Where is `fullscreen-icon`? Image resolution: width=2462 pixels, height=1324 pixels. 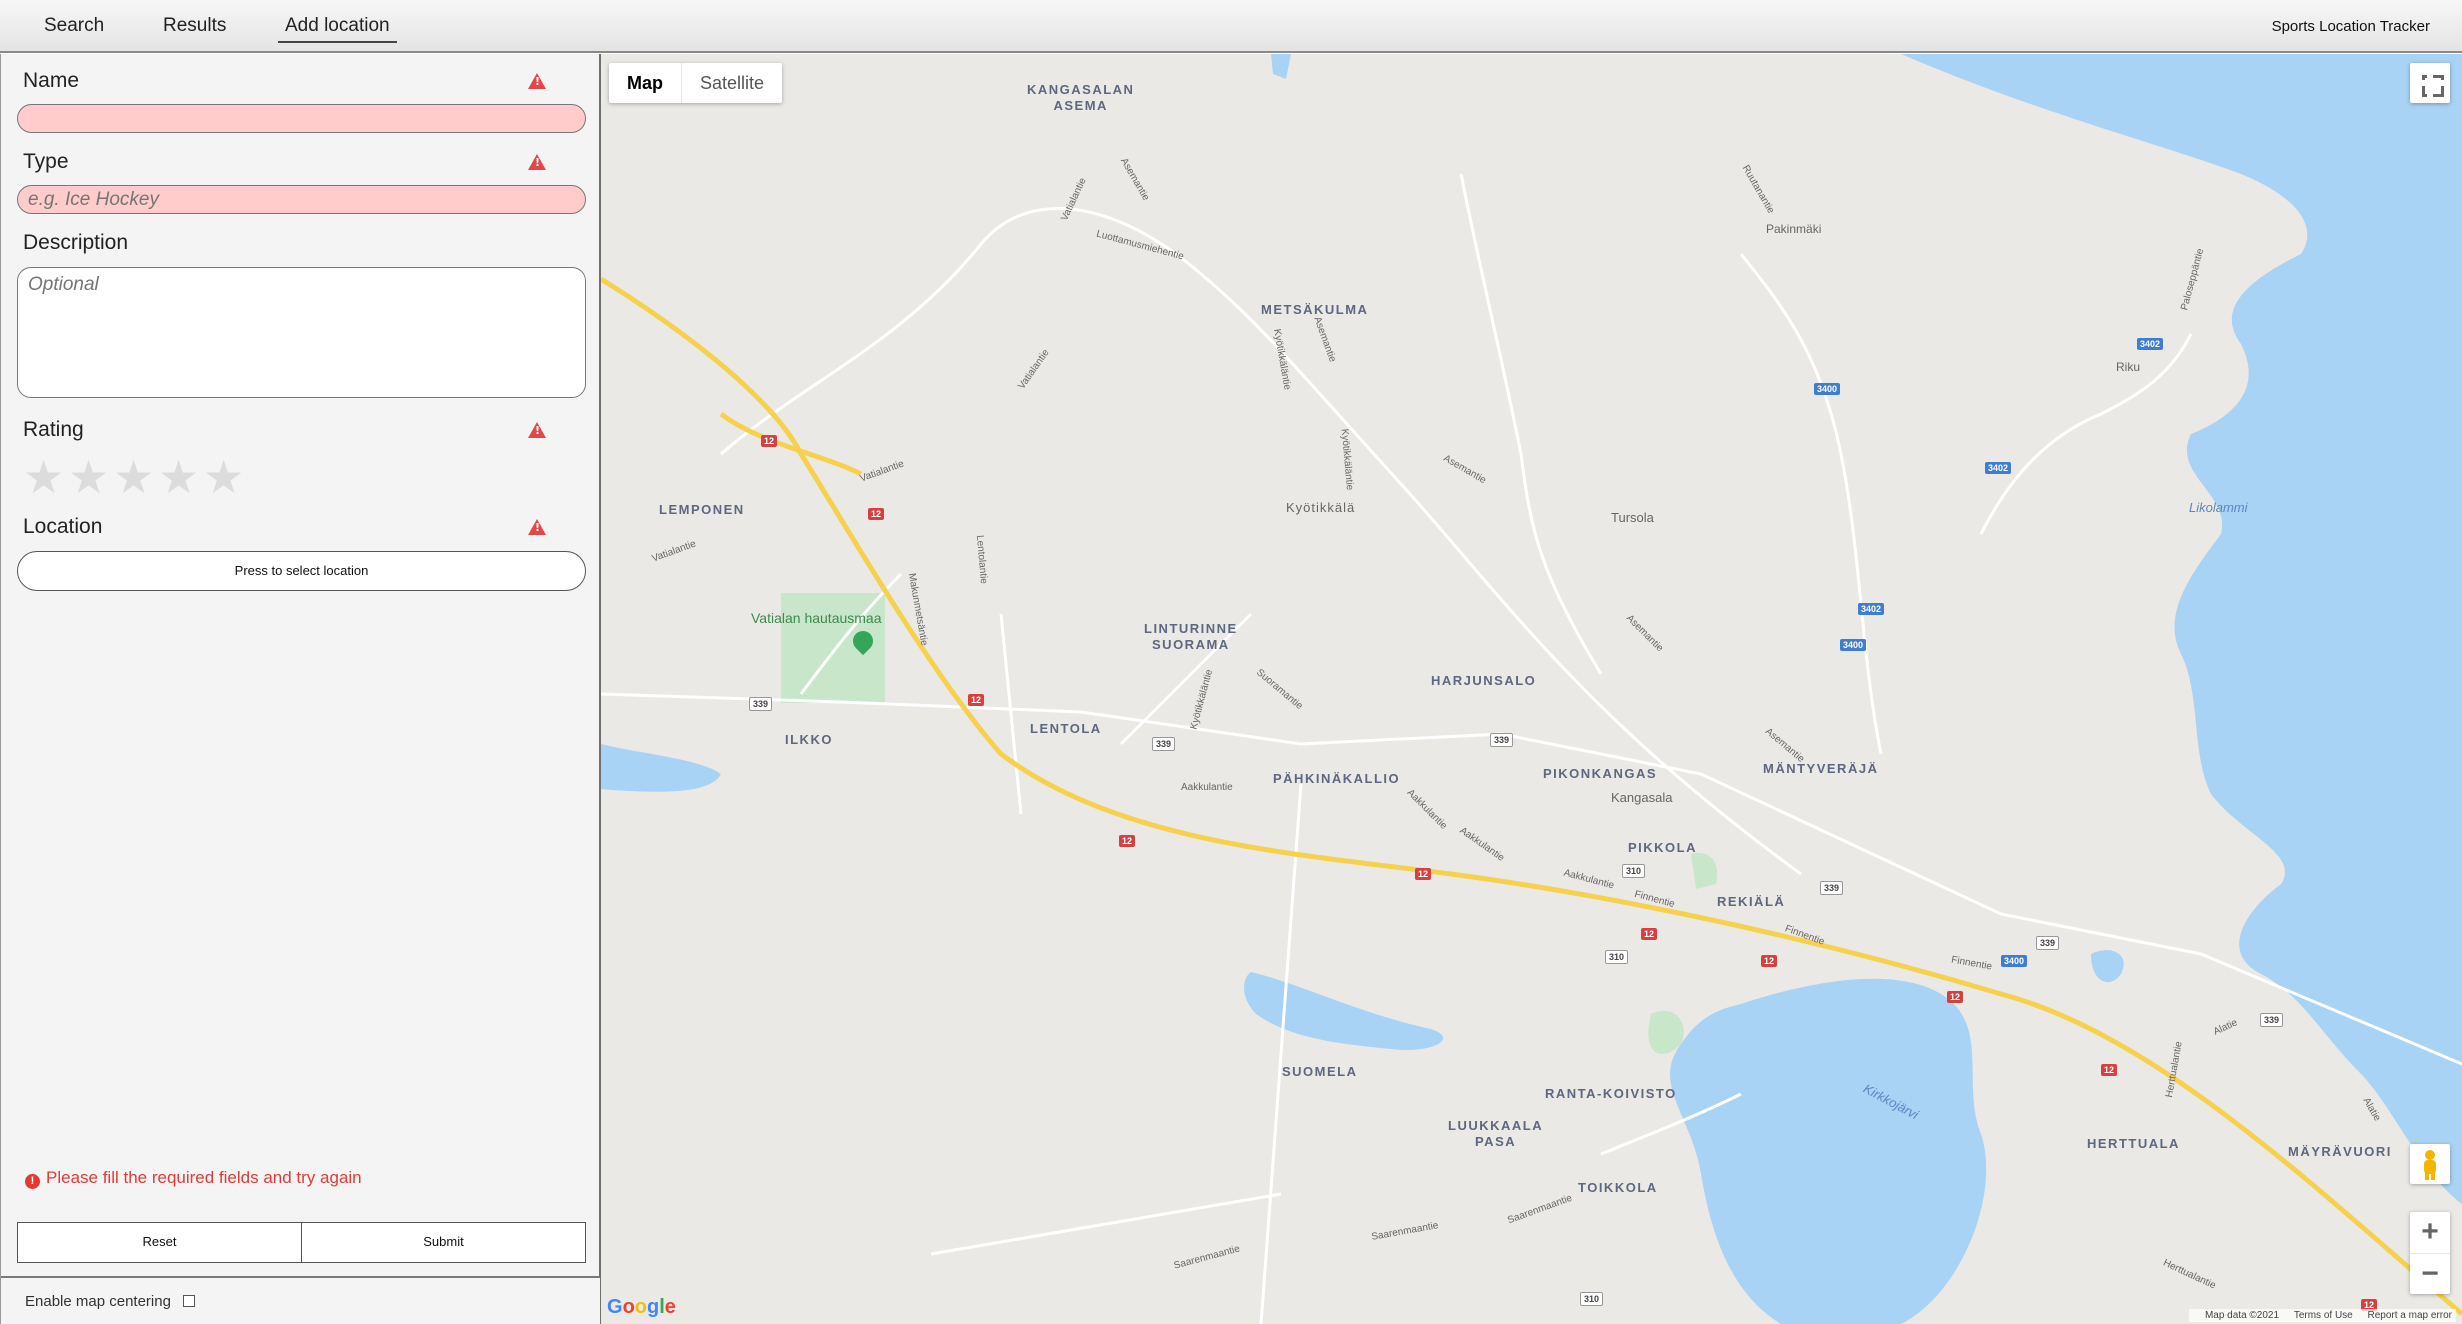 fullscreen-icon is located at coordinates (2430, 83).